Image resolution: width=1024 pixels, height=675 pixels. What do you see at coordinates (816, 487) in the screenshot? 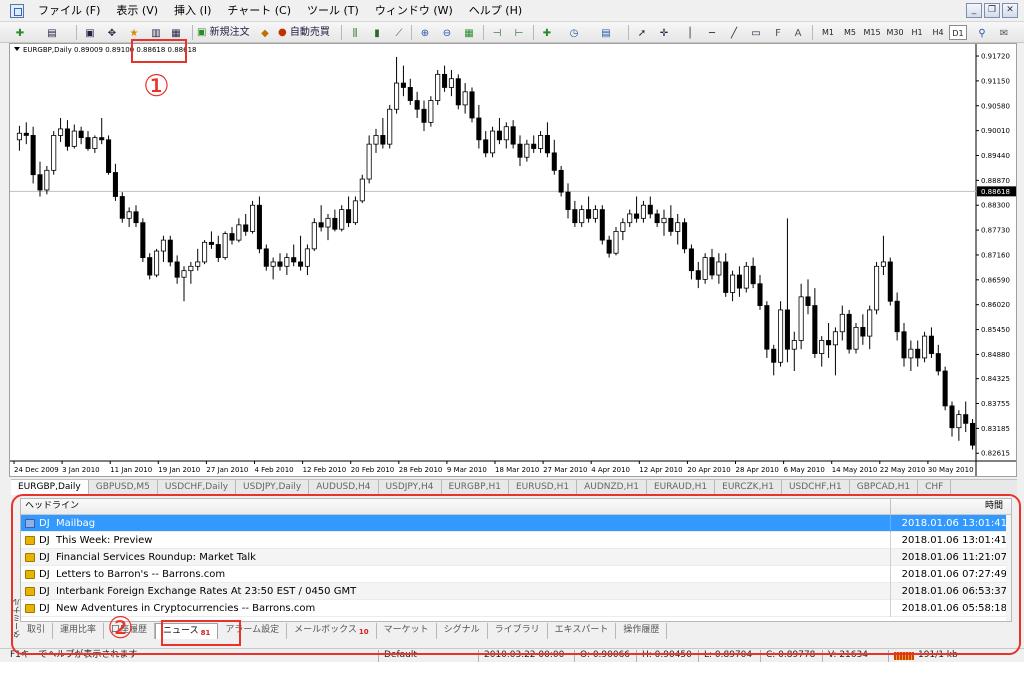
I see `symbol-tab-usdchf-h1: USDCHF,H1` at bounding box center [816, 487].